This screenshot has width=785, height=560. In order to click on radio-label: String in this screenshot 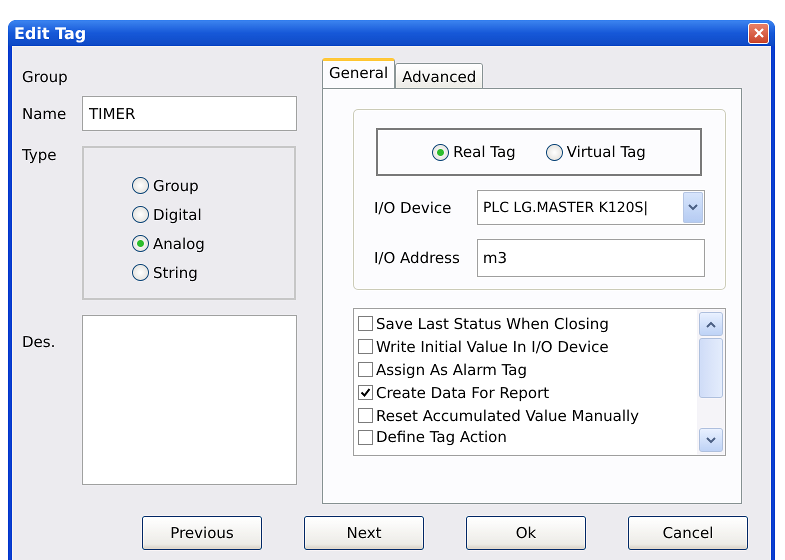, I will do `click(175, 273)`.